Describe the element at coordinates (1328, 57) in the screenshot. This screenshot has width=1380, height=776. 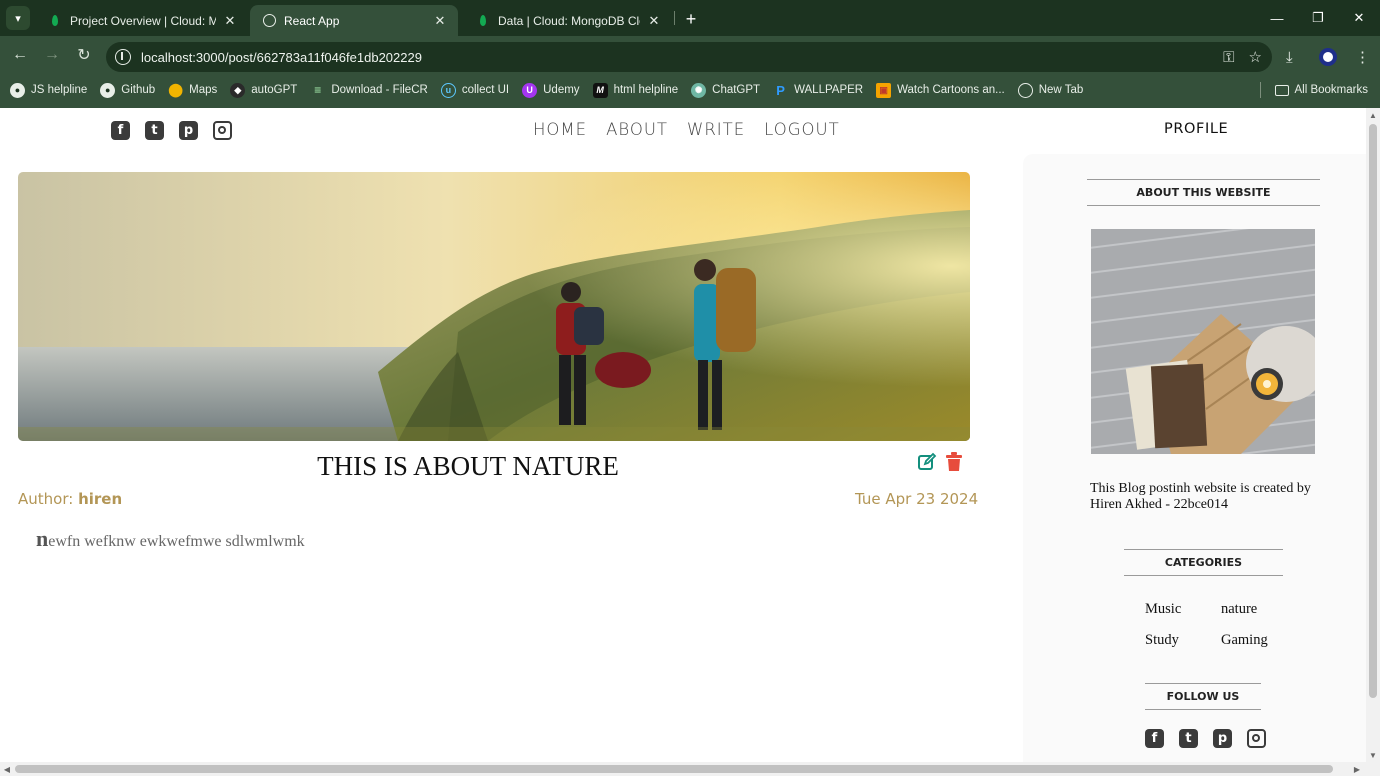
I see `profile-avatar` at that location.